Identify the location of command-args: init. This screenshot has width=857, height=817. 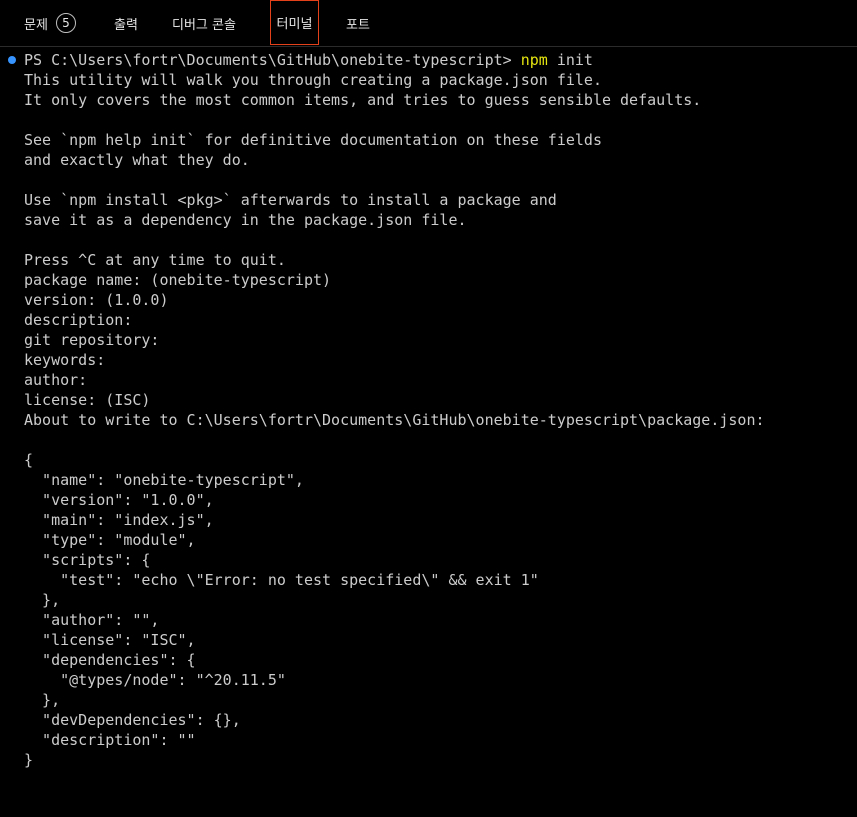
(570, 60).